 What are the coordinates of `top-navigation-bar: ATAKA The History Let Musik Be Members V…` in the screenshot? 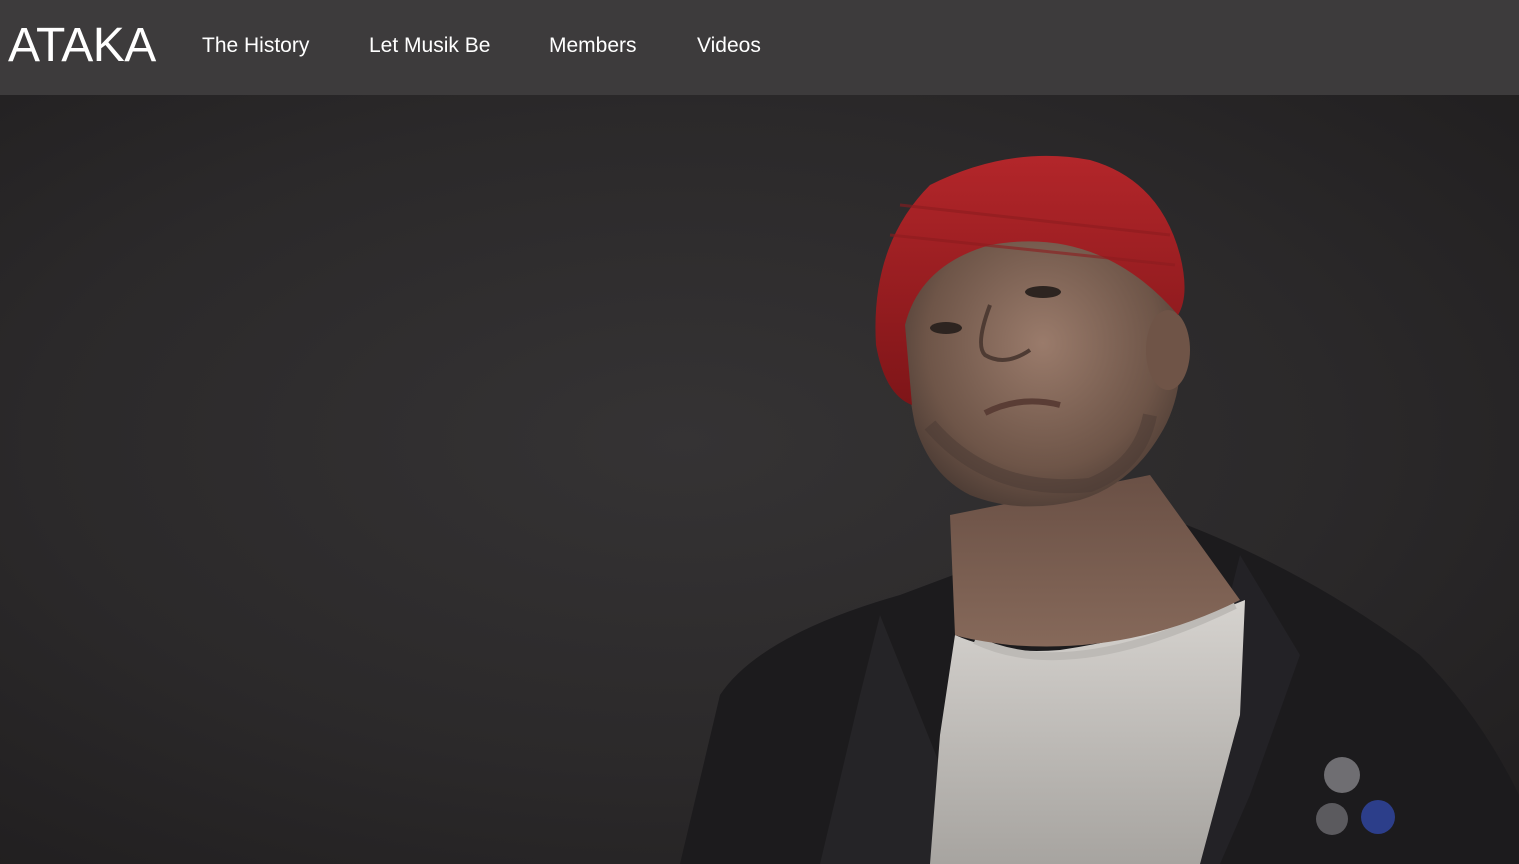 It's located at (759, 47).